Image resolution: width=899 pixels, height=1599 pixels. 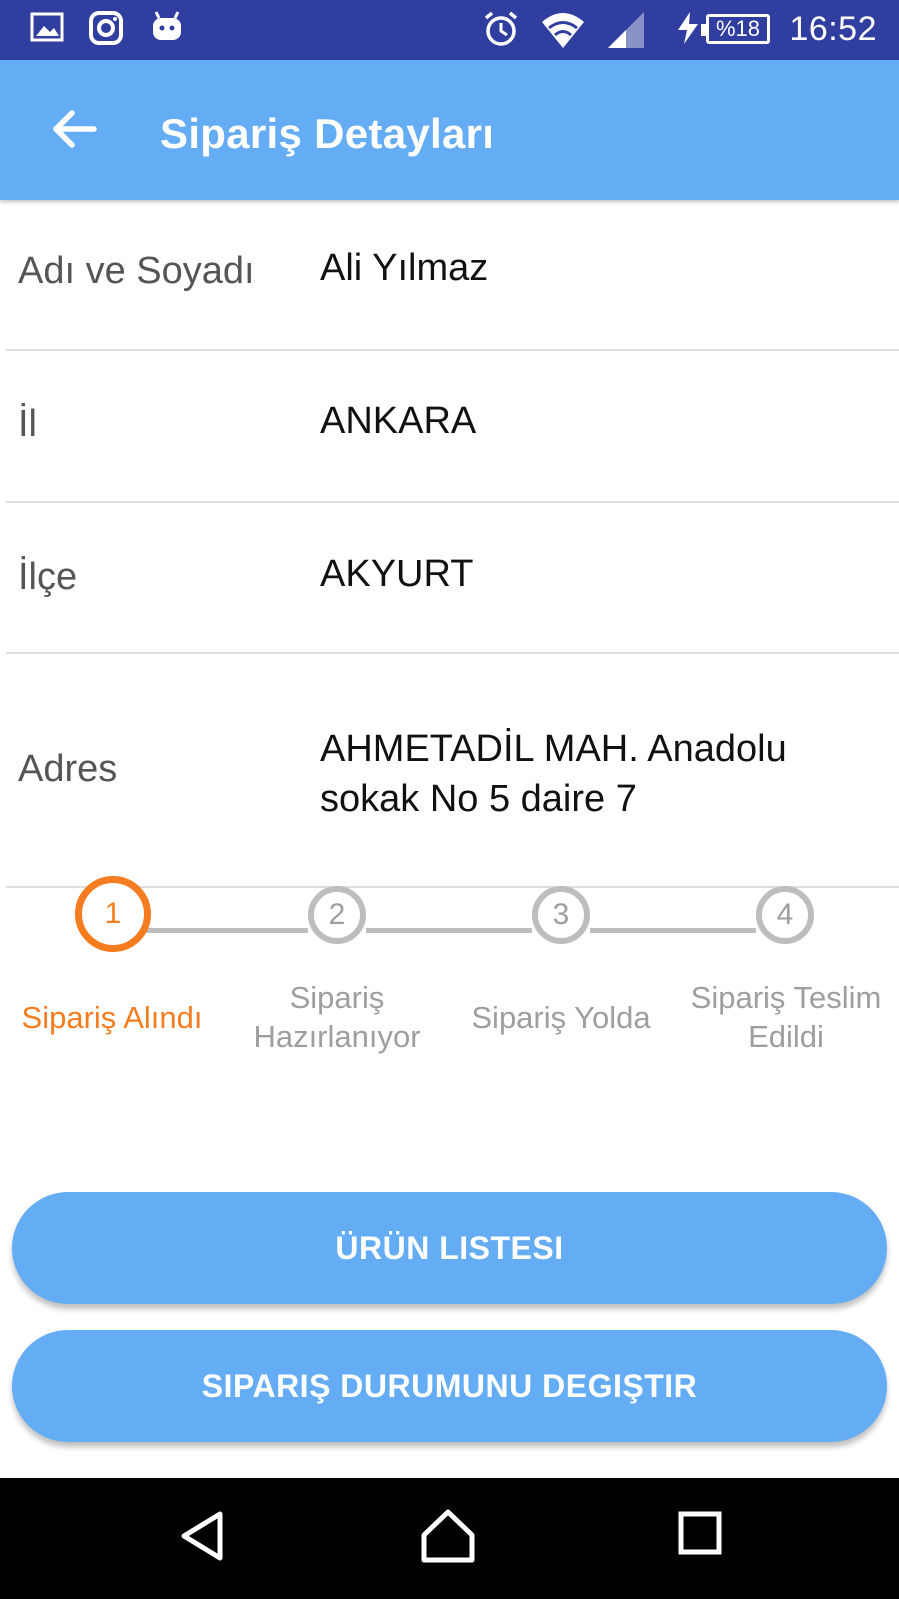 What do you see at coordinates (700, 1534) in the screenshot?
I see `recents-icon` at bounding box center [700, 1534].